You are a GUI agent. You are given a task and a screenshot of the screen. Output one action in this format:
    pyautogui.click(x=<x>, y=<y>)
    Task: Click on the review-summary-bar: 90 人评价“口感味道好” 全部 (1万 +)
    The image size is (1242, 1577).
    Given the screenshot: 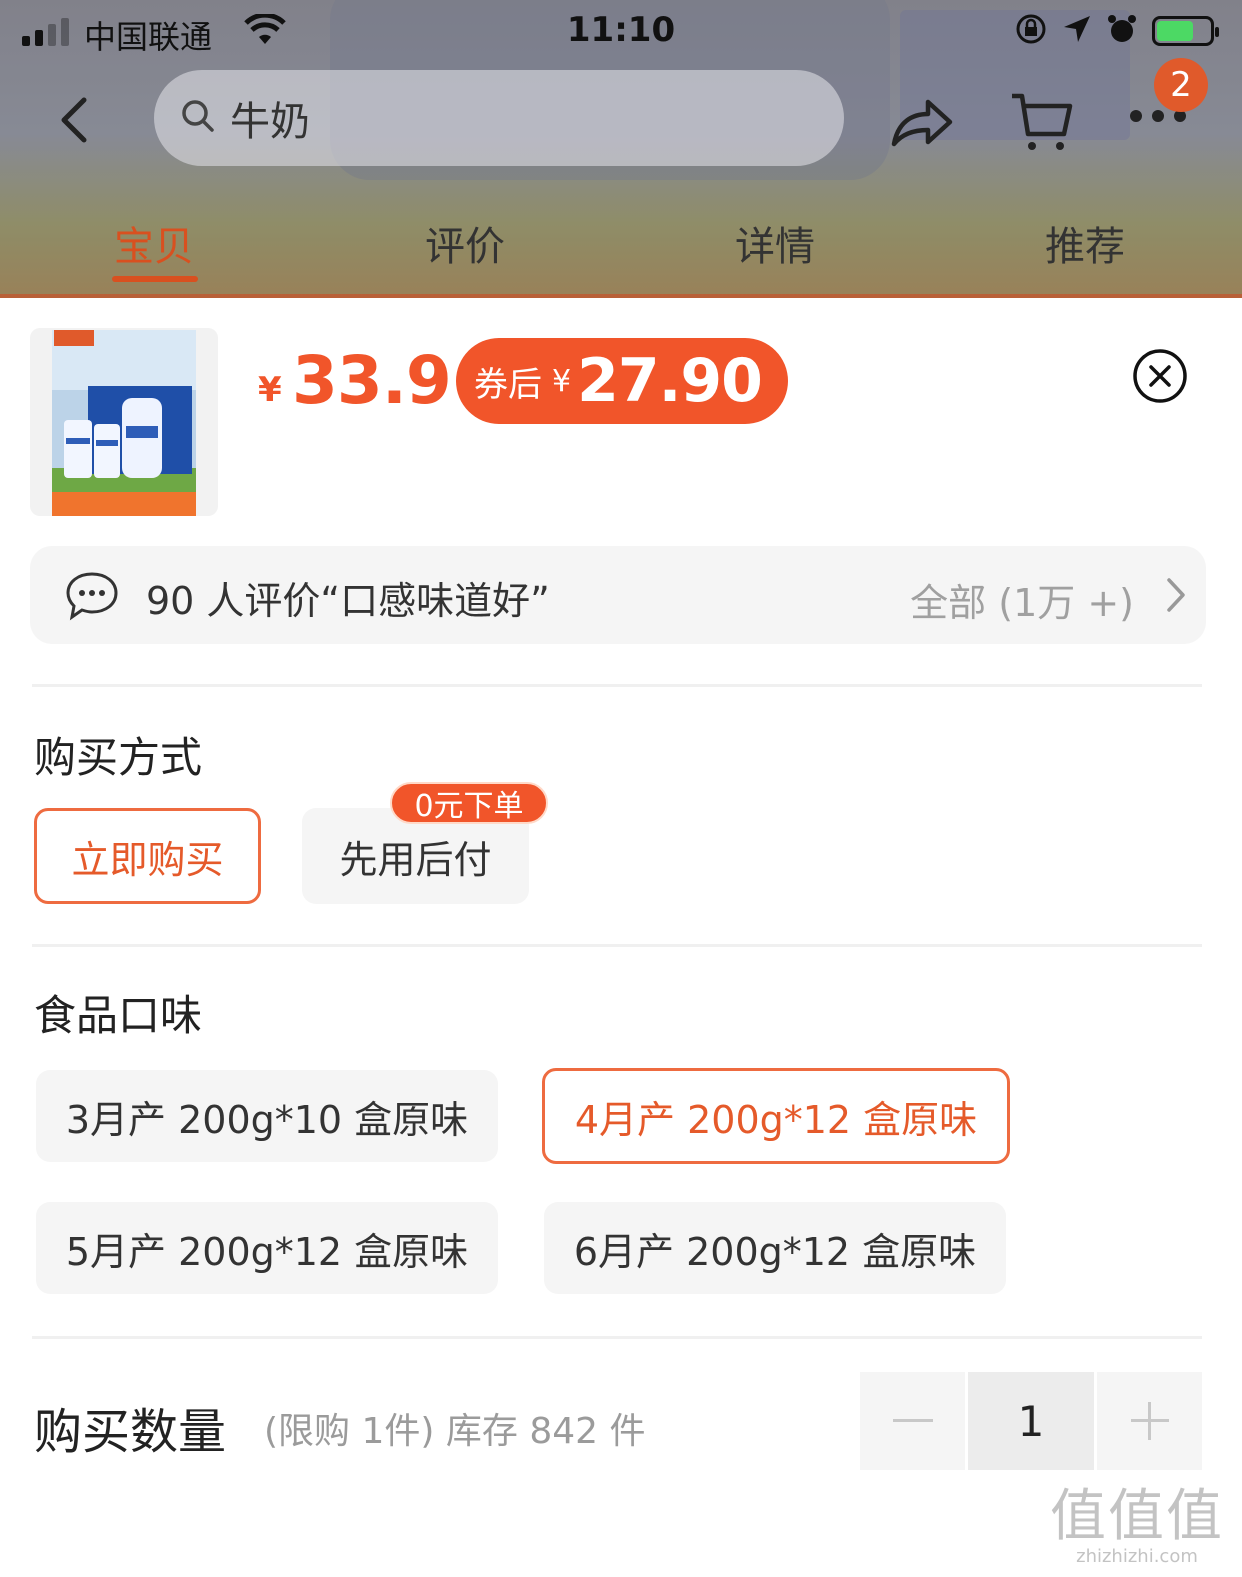 What is the action you would take?
    pyautogui.click(x=618, y=595)
    